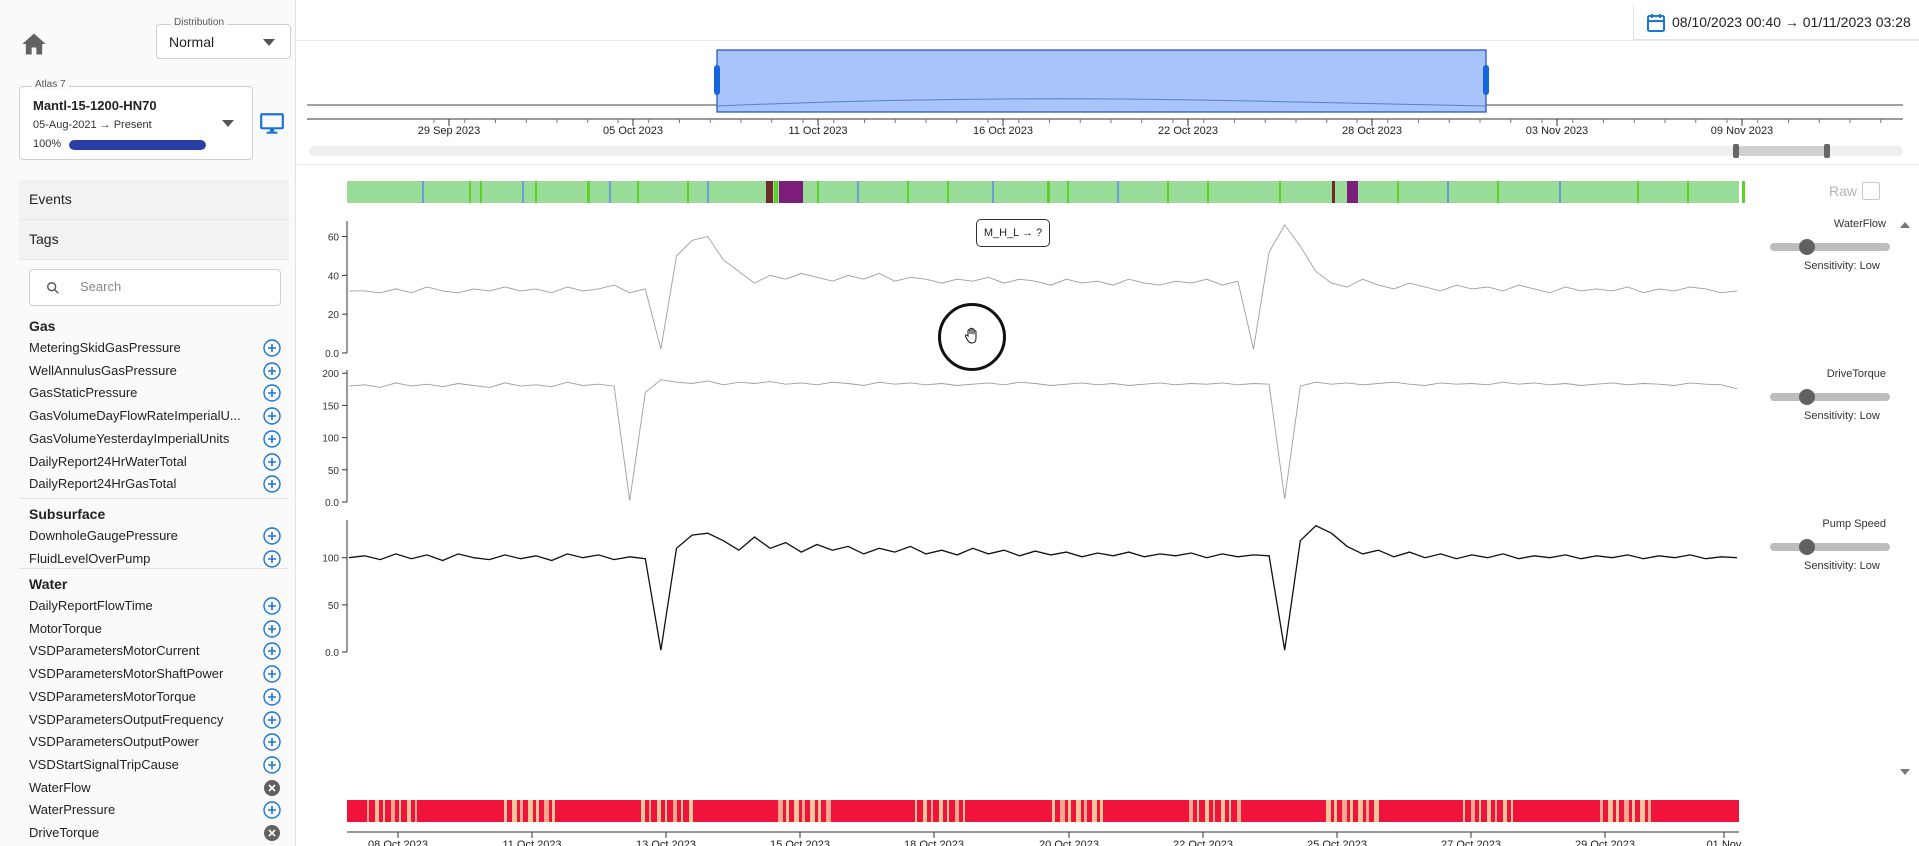 The image size is (1919, 846). What do you see at coordinates (717, 80) in the screenshot?
I see `selection-handle-left` at bounding box center [717, 80].